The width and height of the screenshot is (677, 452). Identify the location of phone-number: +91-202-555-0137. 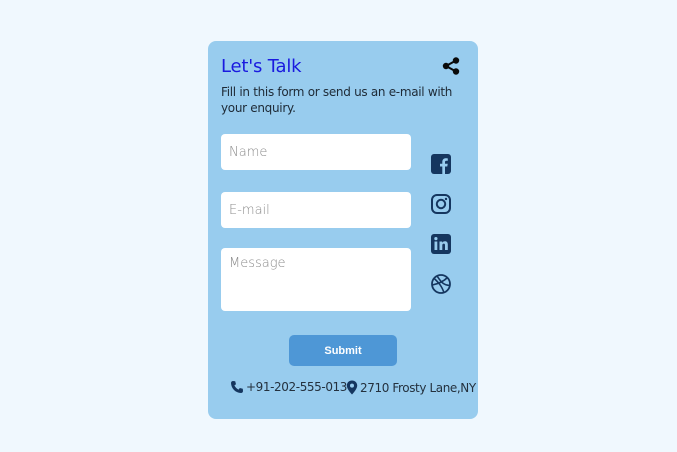
(300, 387).